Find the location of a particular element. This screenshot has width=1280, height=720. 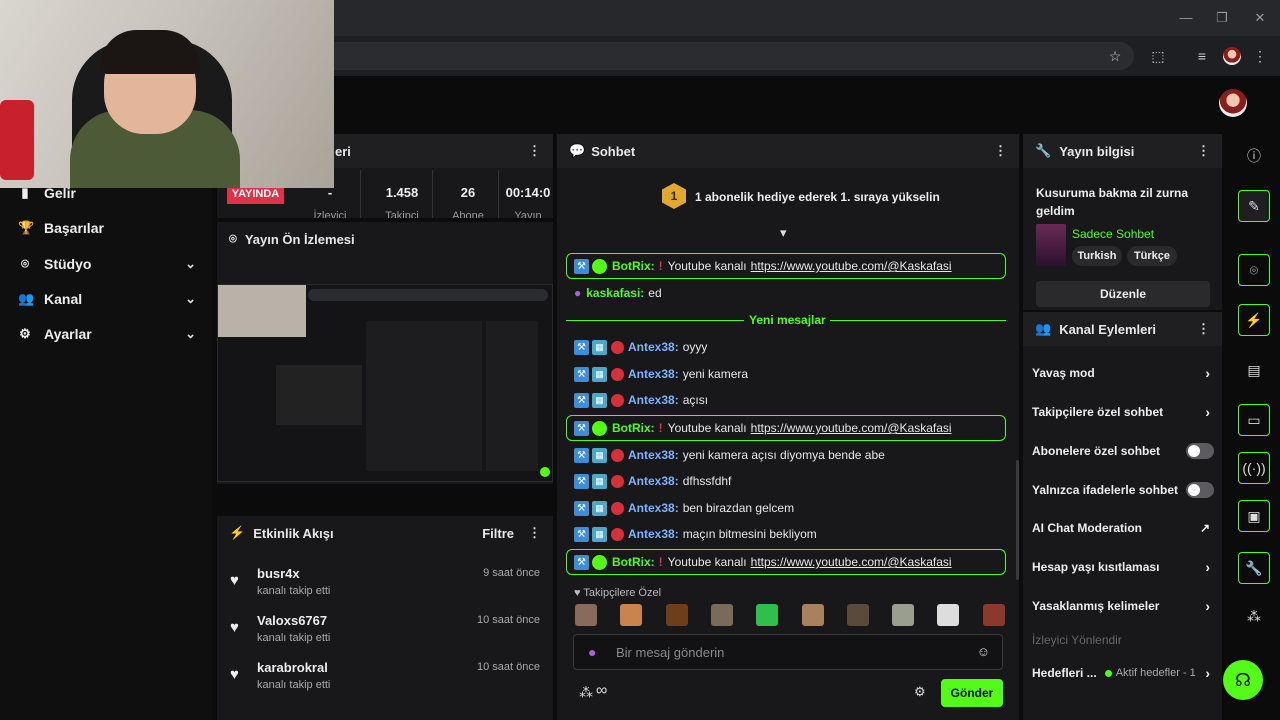

stream-tag: Turkish is located at coordinates (1097, 256).